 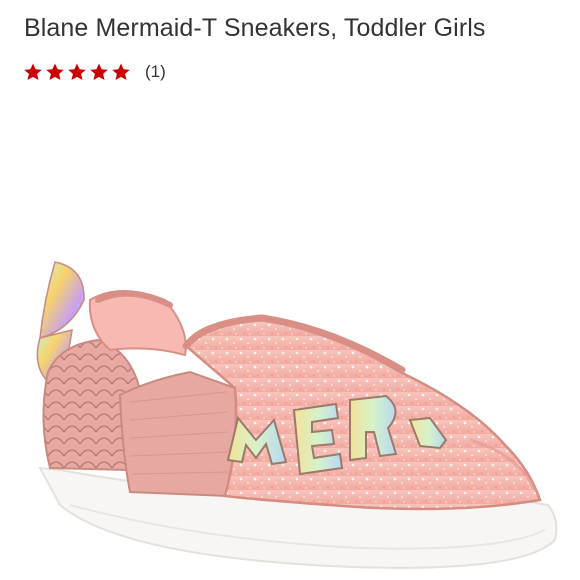 I want to click on mermaid-fin, so click(x=62, y=300).